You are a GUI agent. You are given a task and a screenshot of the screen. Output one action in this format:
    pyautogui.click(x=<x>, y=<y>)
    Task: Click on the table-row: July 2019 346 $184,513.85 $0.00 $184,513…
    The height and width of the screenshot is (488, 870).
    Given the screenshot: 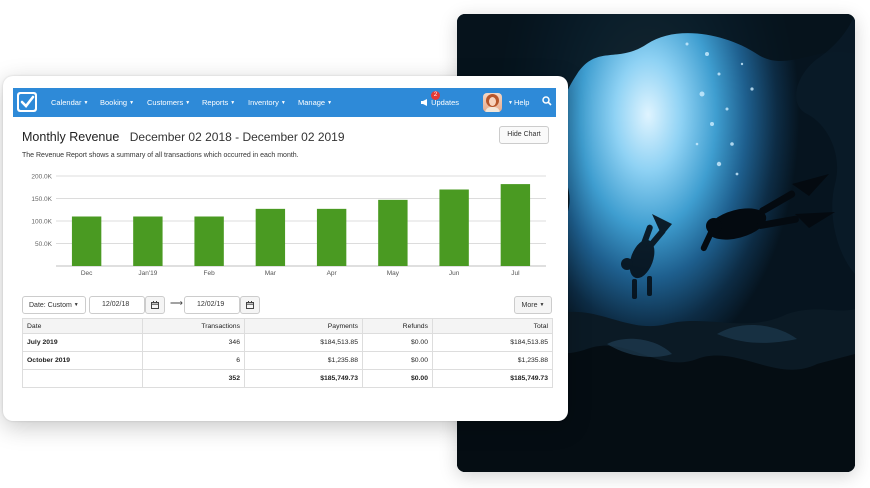 What is the action you would take?
    pyautogui.click(x=287, y=342)
    